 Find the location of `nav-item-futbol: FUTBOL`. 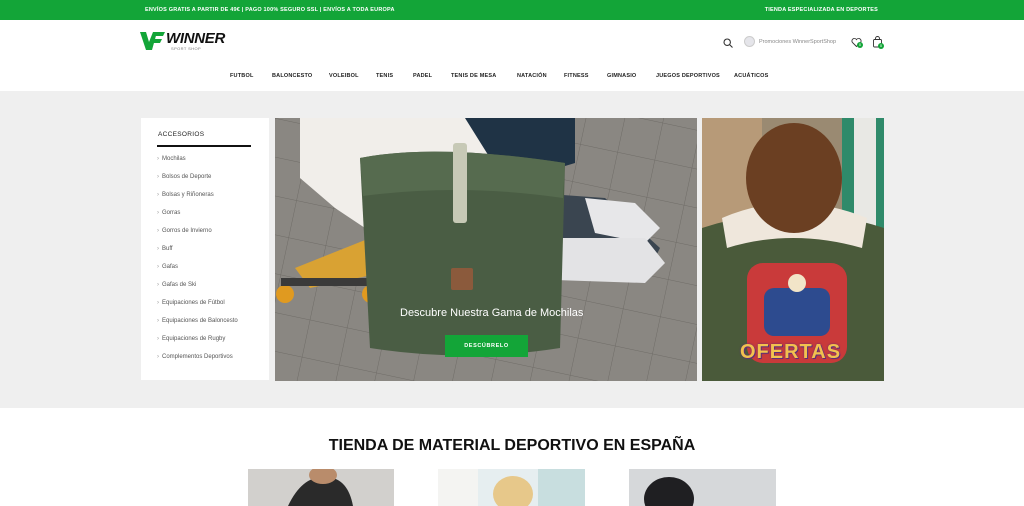

nav-item-futbol: FUTBOL is located at coordinates (242, 76).